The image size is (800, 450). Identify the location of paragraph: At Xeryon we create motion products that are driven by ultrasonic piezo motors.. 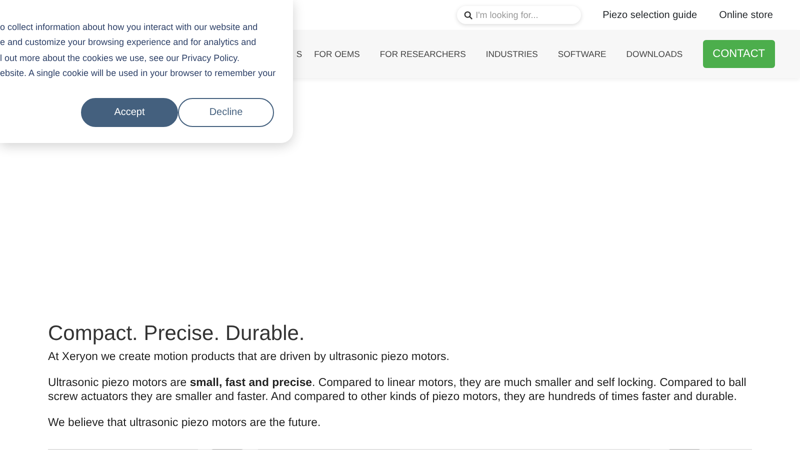
(249, 357).